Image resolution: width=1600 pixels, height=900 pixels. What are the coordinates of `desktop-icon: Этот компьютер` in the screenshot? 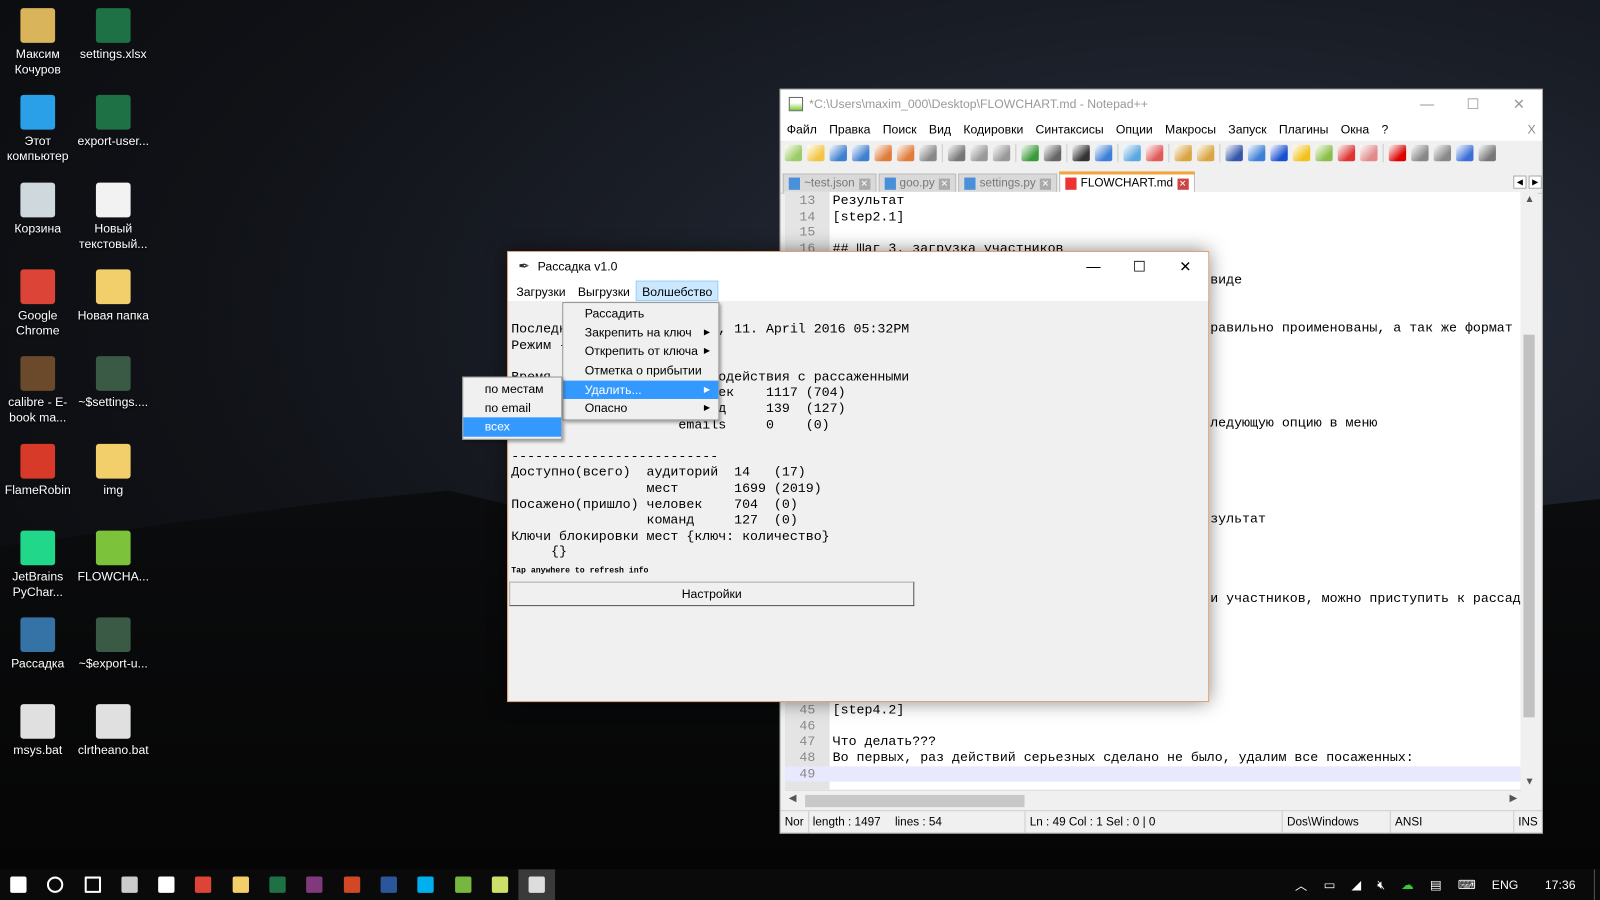 It's located at (38, 129).